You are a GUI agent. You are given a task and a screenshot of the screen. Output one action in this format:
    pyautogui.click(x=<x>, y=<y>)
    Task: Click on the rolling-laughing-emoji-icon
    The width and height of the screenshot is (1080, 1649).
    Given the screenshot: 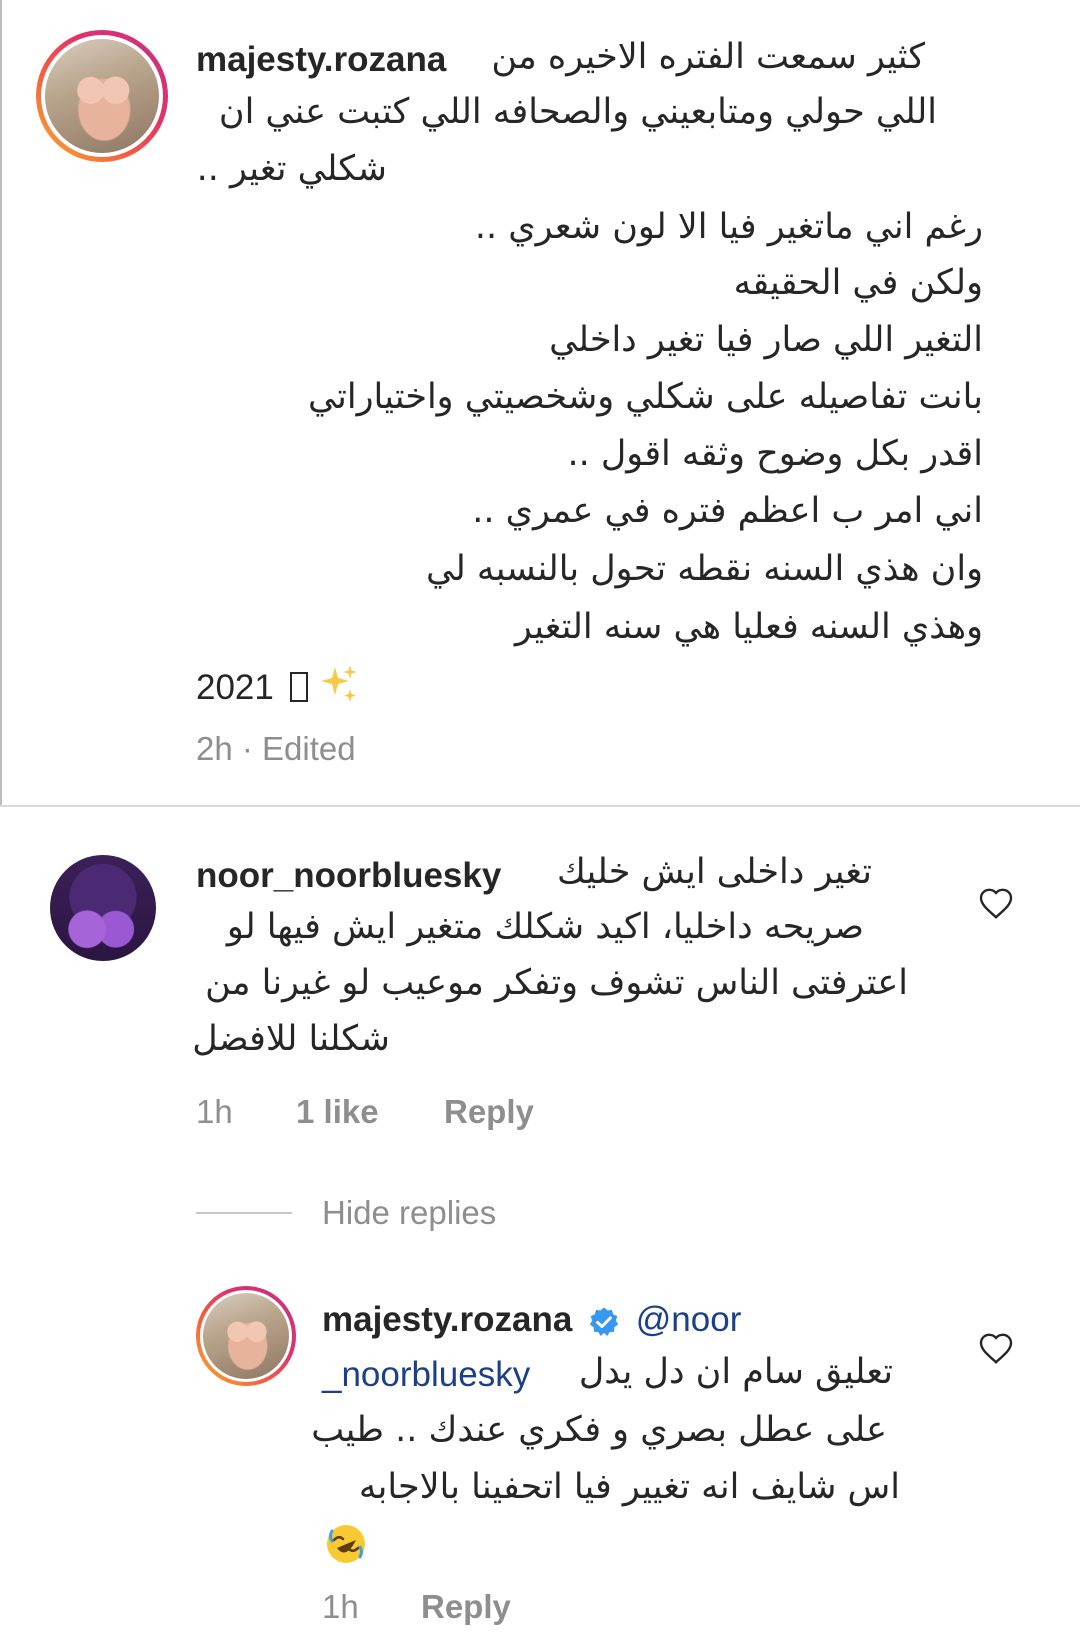 What is the action you would take?
    pyautogui.click(x=346, y=1544)
    